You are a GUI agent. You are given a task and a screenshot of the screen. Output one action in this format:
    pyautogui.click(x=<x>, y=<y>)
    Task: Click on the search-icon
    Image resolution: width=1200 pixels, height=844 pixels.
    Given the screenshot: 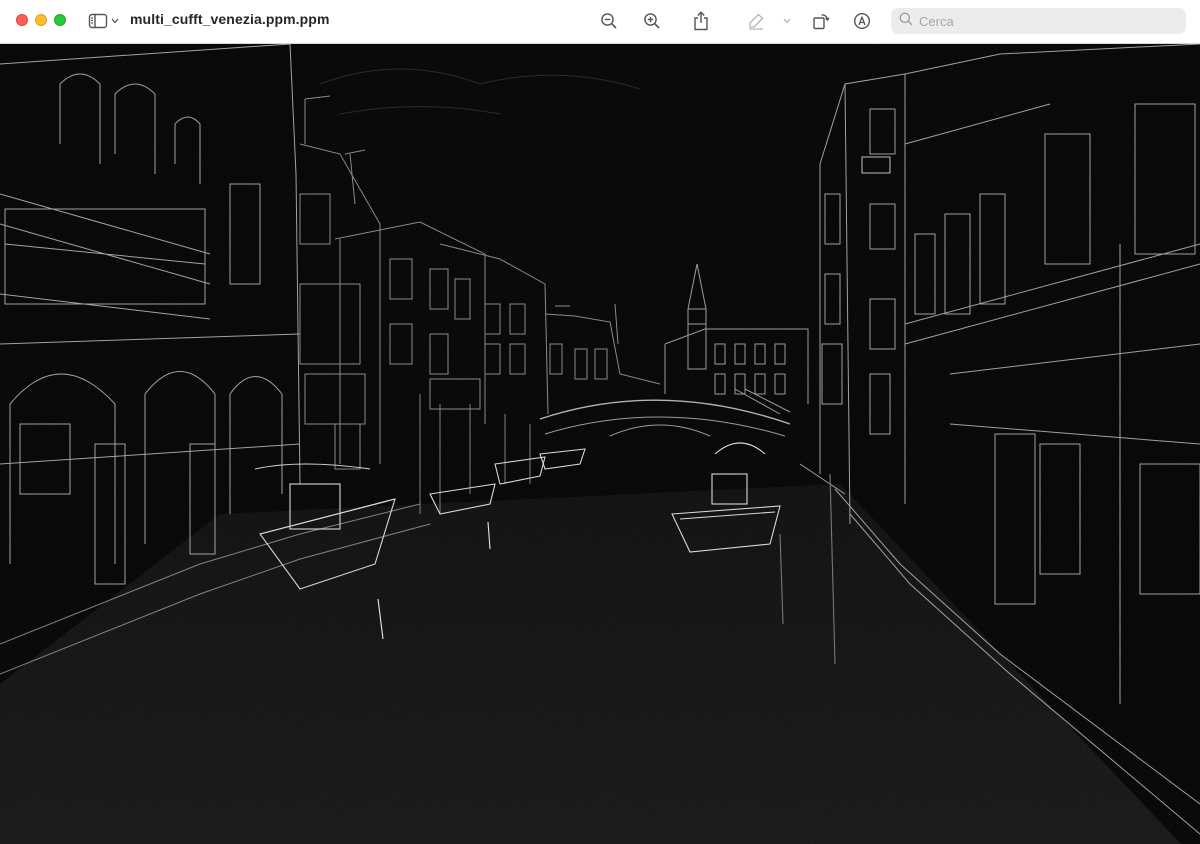 What is the action you would take?
    pyautogui.click(x=906, y=21)
    